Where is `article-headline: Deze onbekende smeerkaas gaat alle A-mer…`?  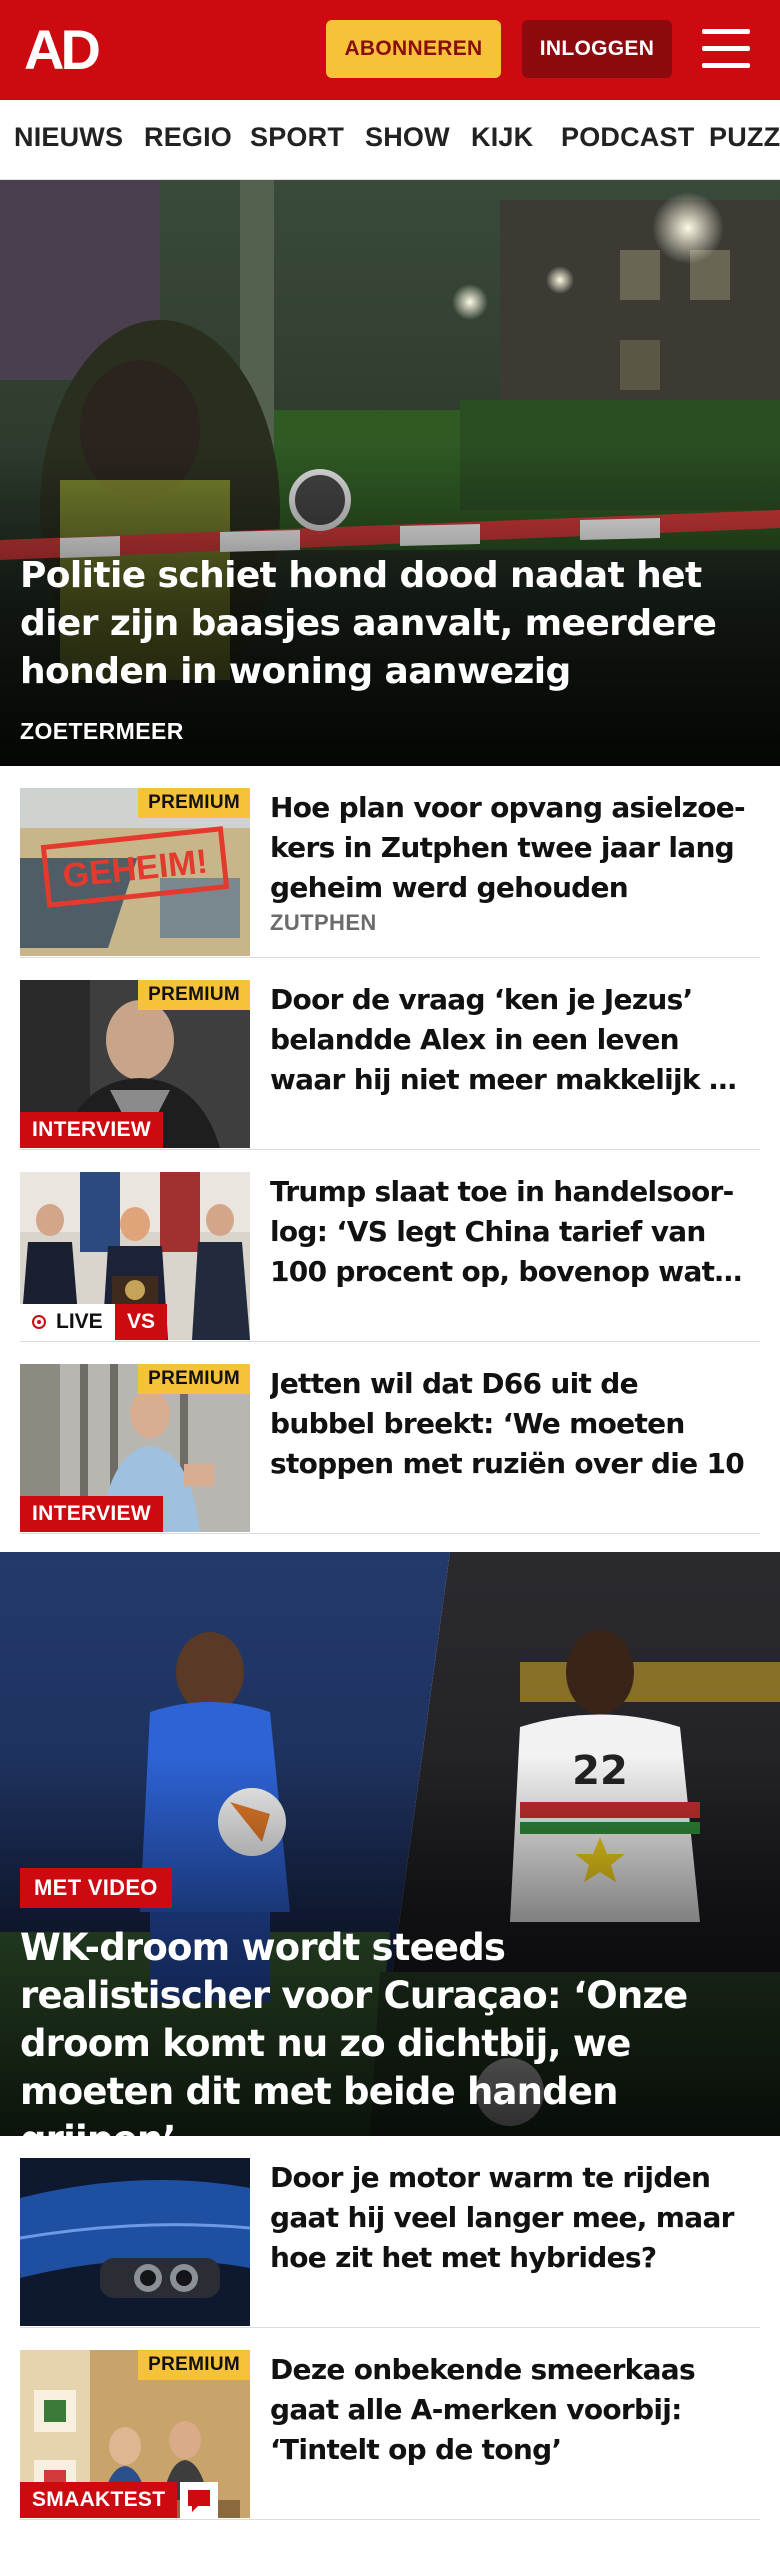
article-headline: Deze onbekende smeerkaas gaat alle A-mer… is located at coordinates (510, 2410).